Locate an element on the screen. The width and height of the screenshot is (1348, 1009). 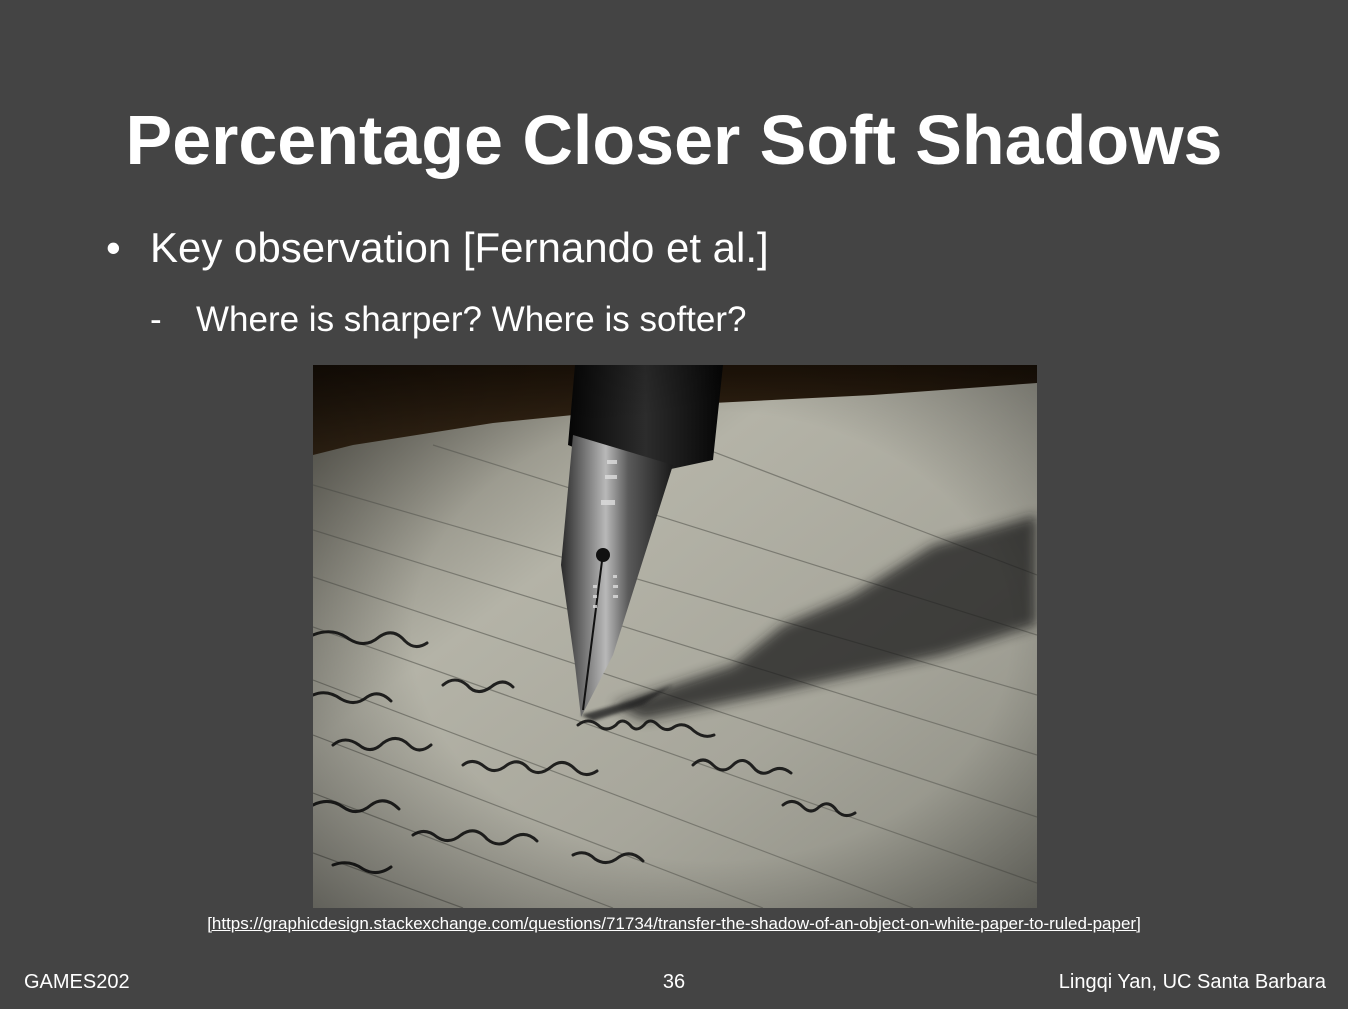
footer-author: Lingqi Yan, UC Santa Barbara is located at coordinates (1192, 982).